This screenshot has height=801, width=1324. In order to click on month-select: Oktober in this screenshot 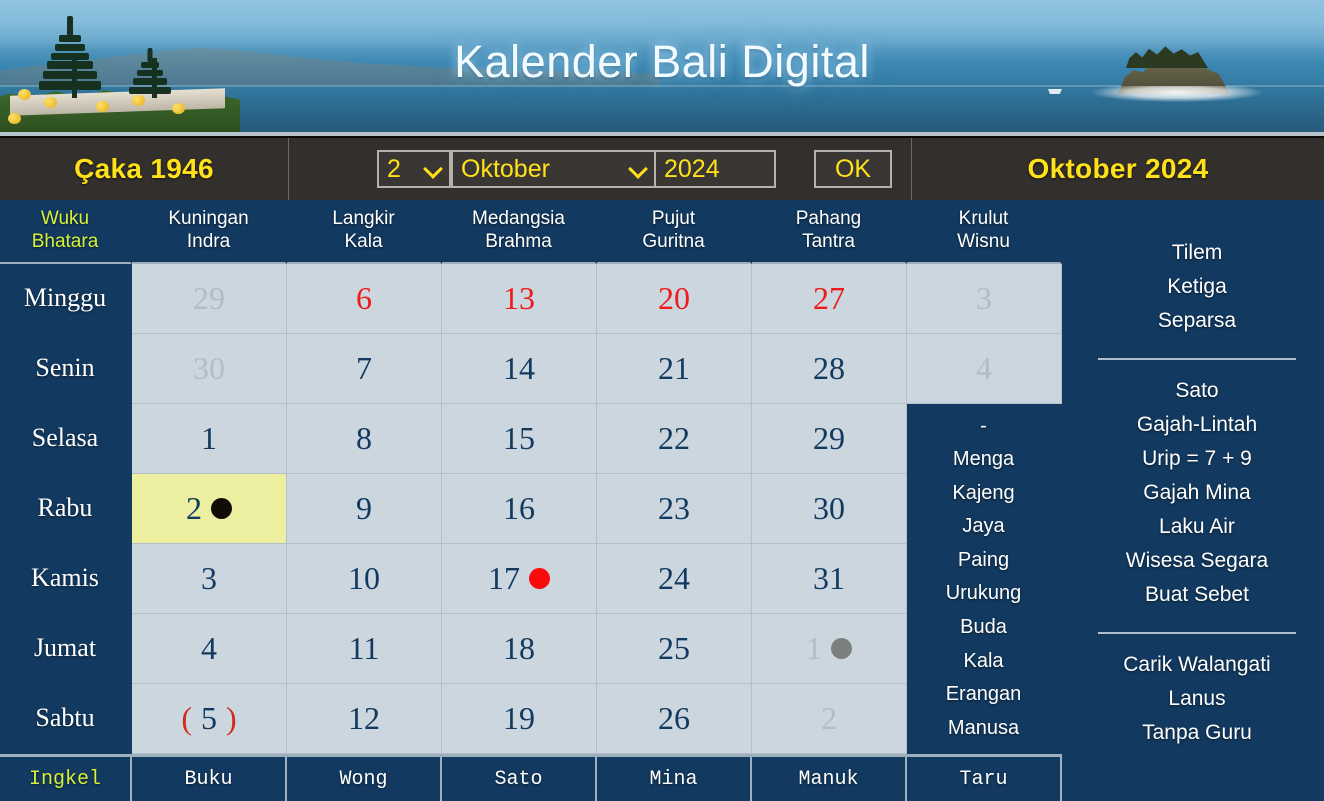, I will do `click(553, 169)`.